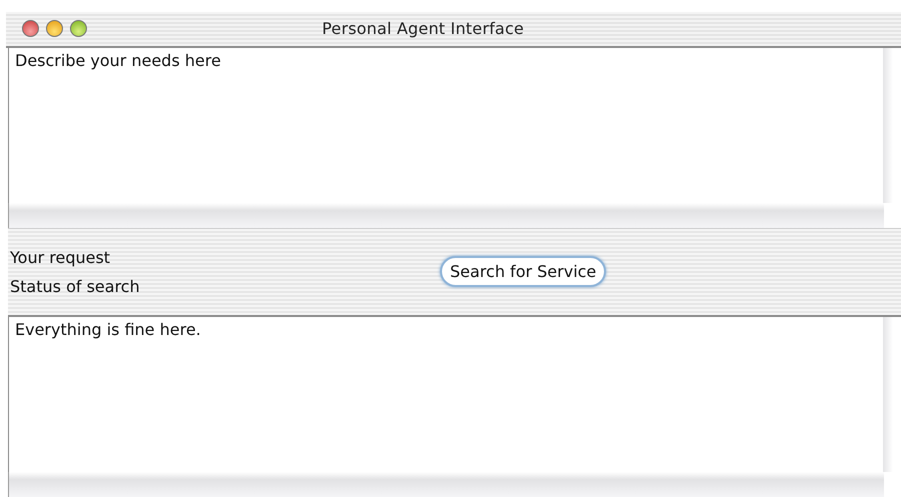 The width and height of the screenshot is (901, 497). I want to click on zoom-button, so click(78, 29).